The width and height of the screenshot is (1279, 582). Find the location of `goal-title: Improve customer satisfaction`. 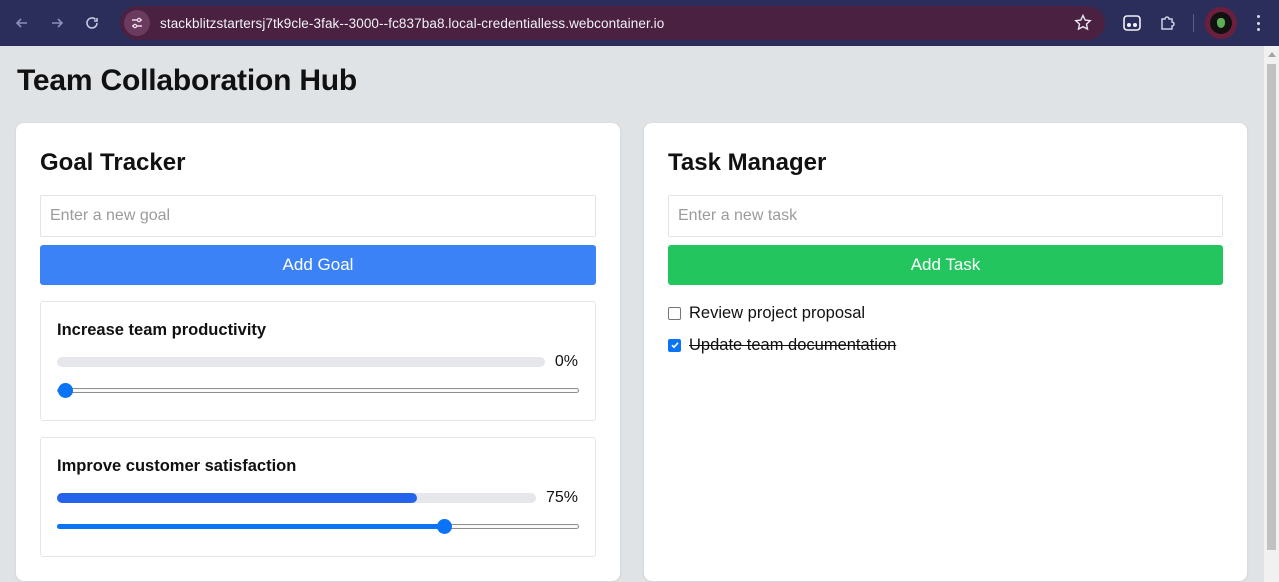

goal-title: Improve customer satisfaction is located at coordinates (177, 466).